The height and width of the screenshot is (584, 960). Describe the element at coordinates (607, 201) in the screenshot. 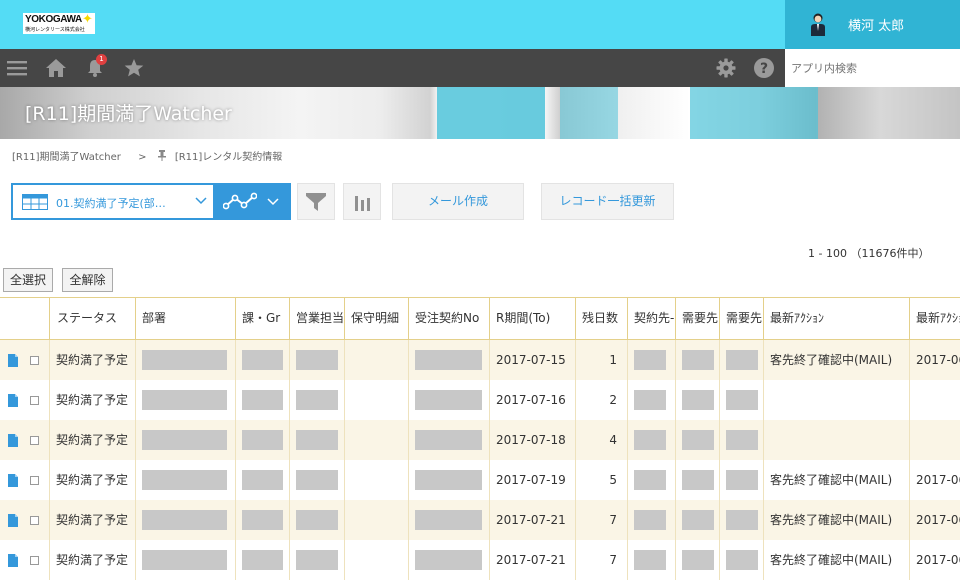

I see `bulk-update-button: レコード一括更新` at that location.